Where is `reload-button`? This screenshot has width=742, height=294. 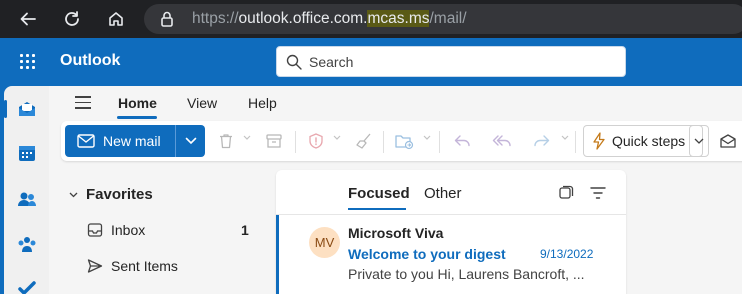 reload-button is located at coordinates (72, 19).